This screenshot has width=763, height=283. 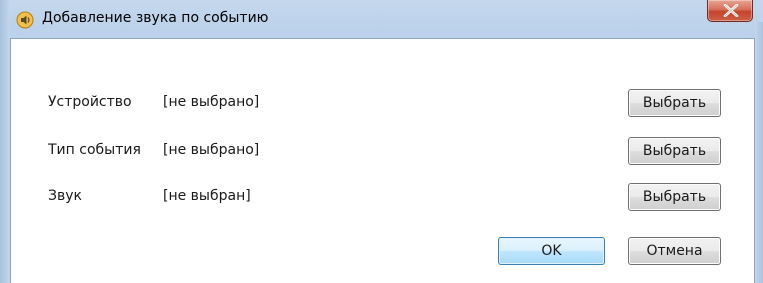 What do you see at coordinates (90, 102) in the screenshot?
I see `device-label: Устройство` at bounding box center [90, 102].